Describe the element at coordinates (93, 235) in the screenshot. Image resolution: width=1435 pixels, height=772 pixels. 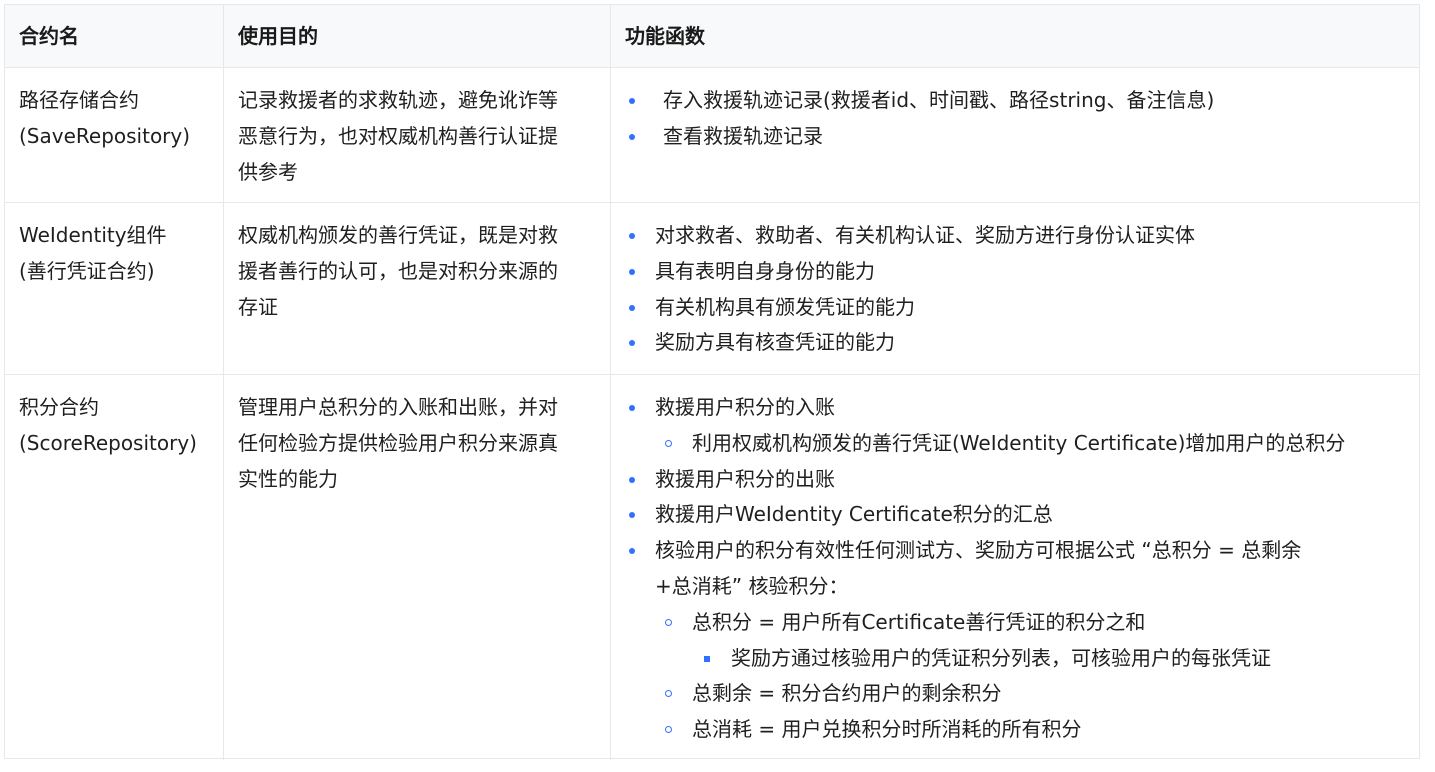
I see `contract-name-line: WeIdentity组件` at that location.